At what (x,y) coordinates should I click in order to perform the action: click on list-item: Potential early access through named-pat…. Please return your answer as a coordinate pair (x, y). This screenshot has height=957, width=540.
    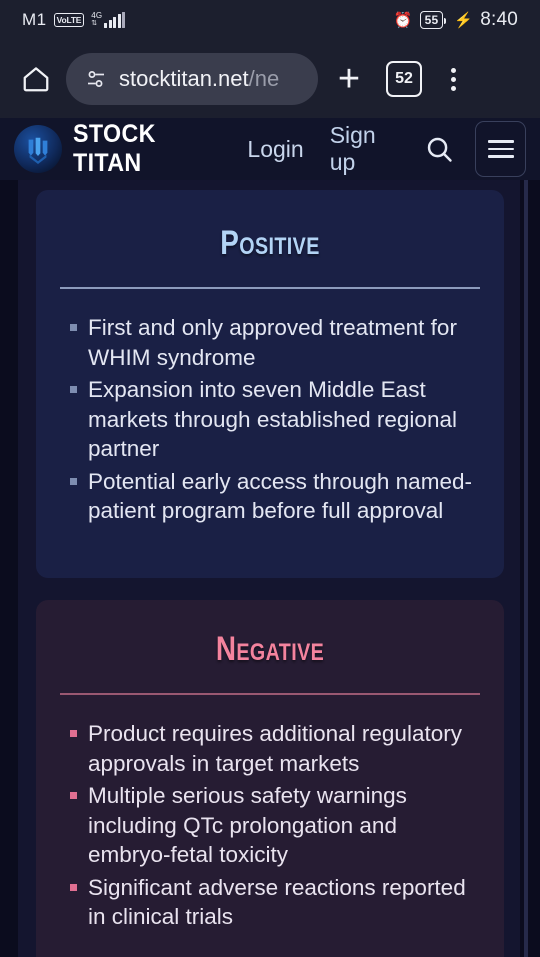
    Looking at the image, I should click on (268, 496).